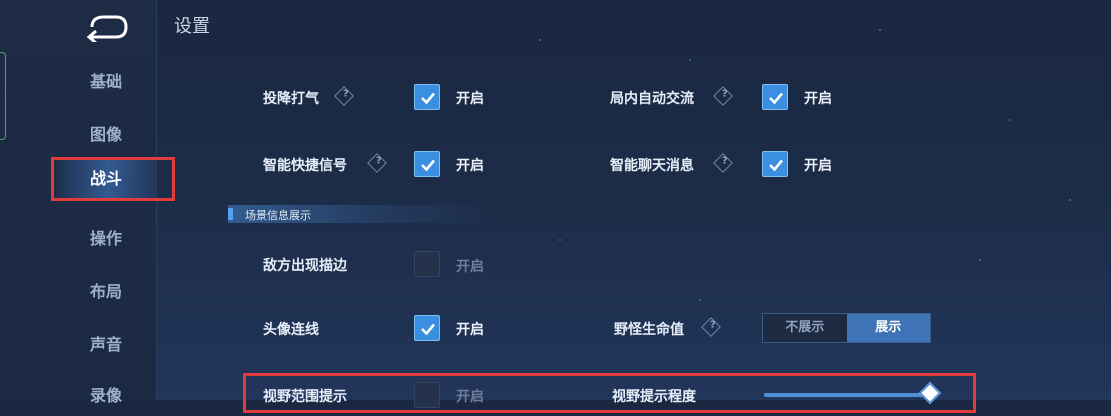 Image resolution: width=1111 pixels, height=416 pixels. What do you see at coordinates (108, 292) in the screenshot?
I see `sidebar-item-layout: 布局` at bounding box center [108, 292].